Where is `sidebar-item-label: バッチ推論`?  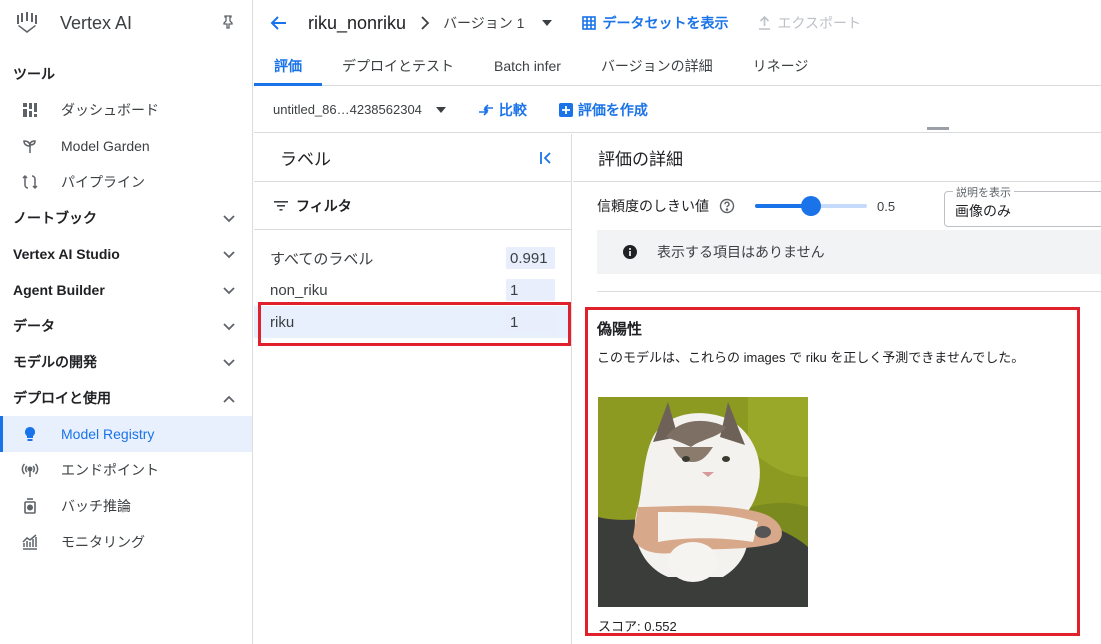 sidebar-item-label: バッチ推論 is located at coordinates (96, 506).